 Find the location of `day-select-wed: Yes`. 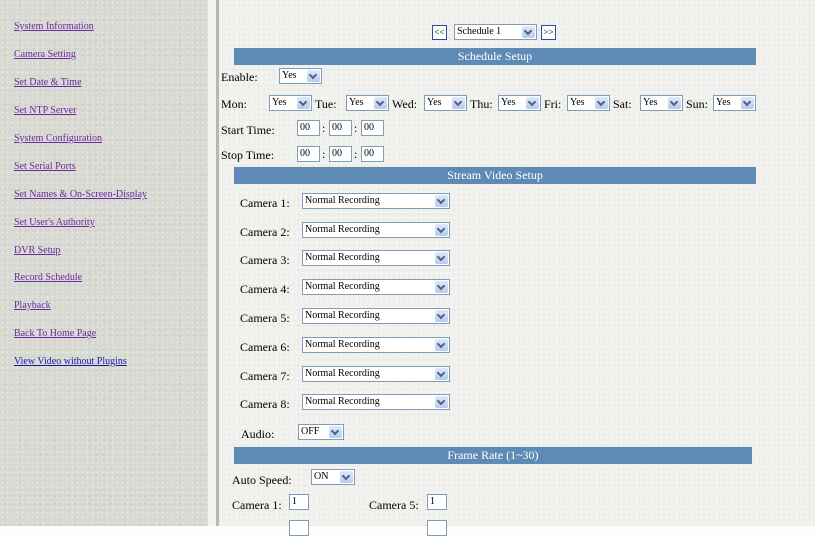

day-select-wed: Yes is located at coordinates (445, 103).